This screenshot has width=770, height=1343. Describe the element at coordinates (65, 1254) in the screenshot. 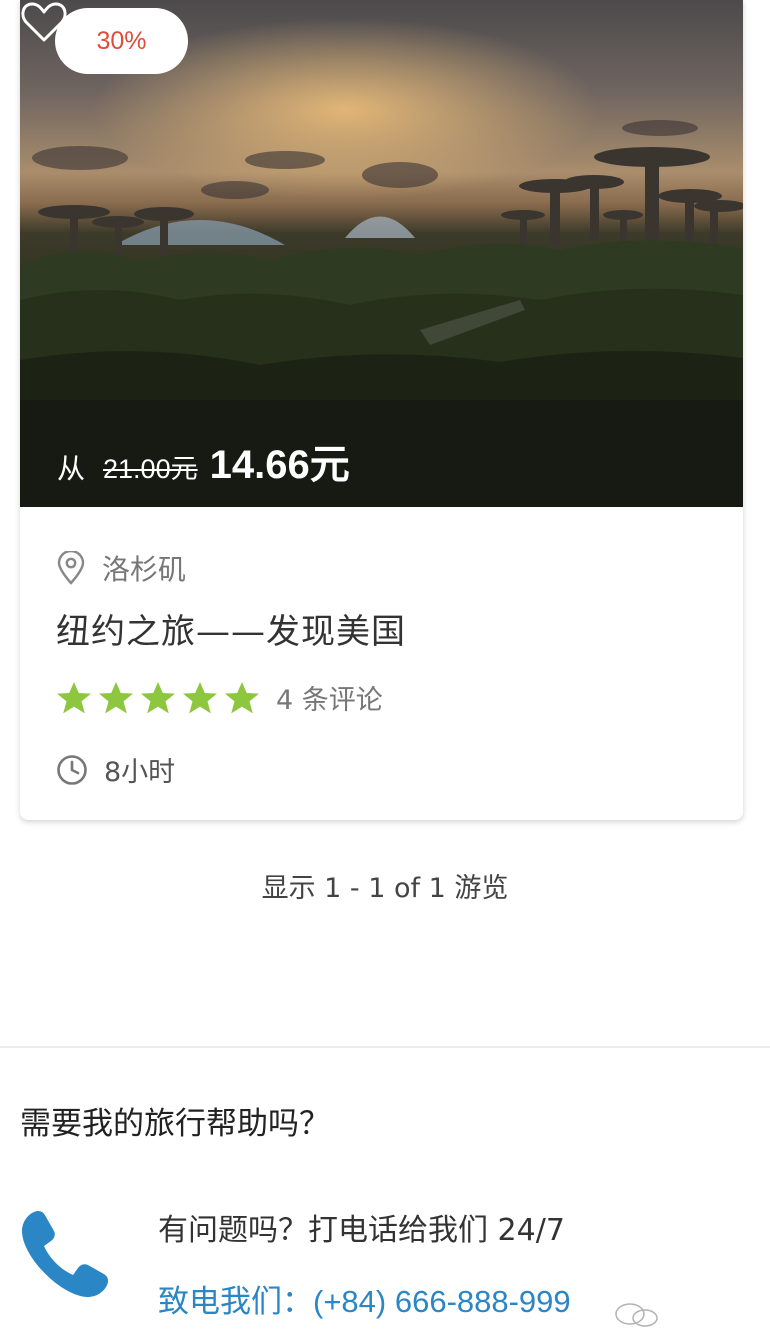

I see `phone-icon` at that location.